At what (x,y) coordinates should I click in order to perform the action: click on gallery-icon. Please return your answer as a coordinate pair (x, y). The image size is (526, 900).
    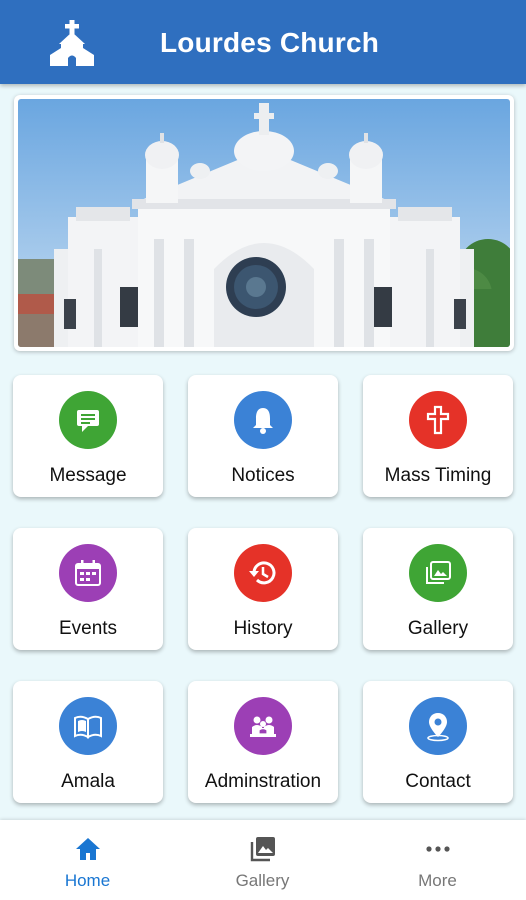
    Looking at the image, I should click on (438, 573).